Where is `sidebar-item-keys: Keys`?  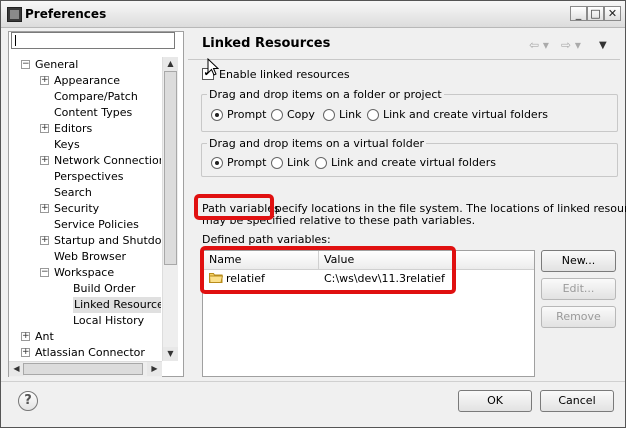 sidebar-item-keys: Keys is located at coordinates (86, 145).